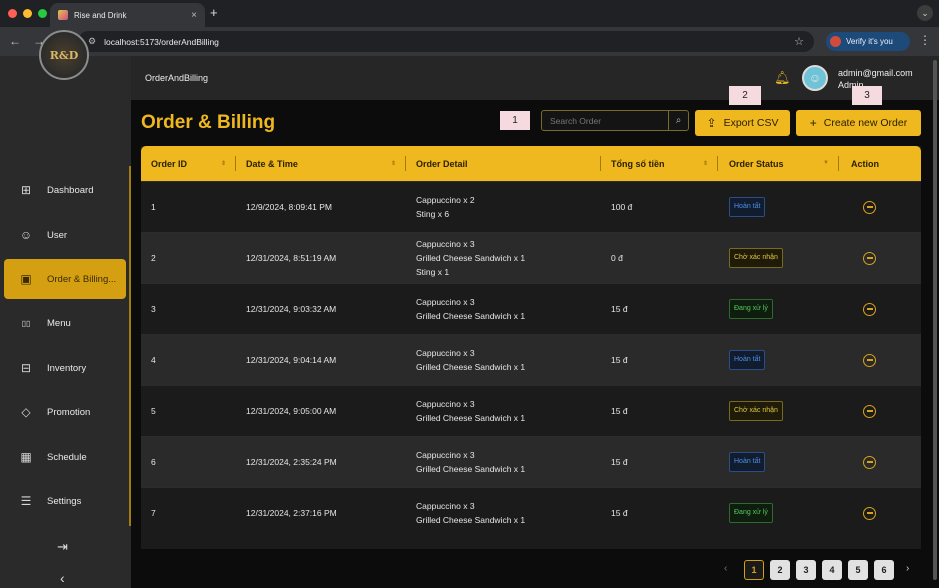 The image size is (939, 588). What do you see at coordinates (42, 13) in the screenshot?
I see `maximize-window-button` at bounding box center [42, 13].